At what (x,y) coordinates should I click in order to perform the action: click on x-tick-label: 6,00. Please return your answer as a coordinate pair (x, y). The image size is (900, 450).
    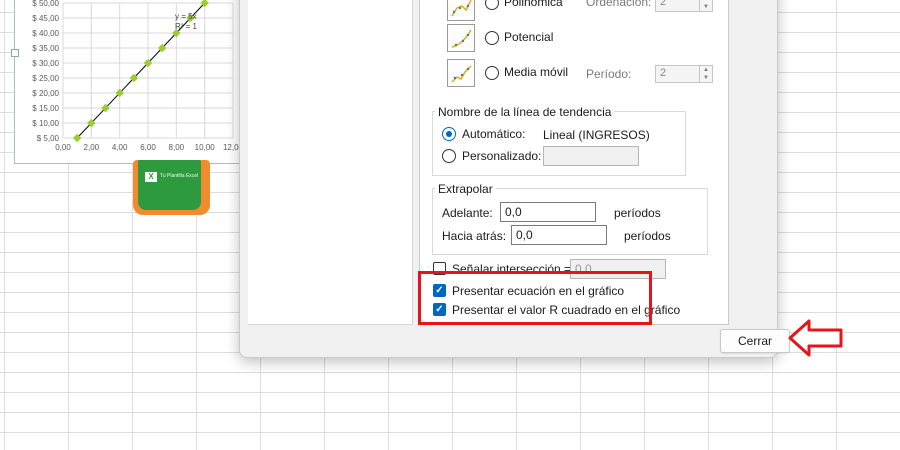
    Looking at the image, I should click on (148, 147).